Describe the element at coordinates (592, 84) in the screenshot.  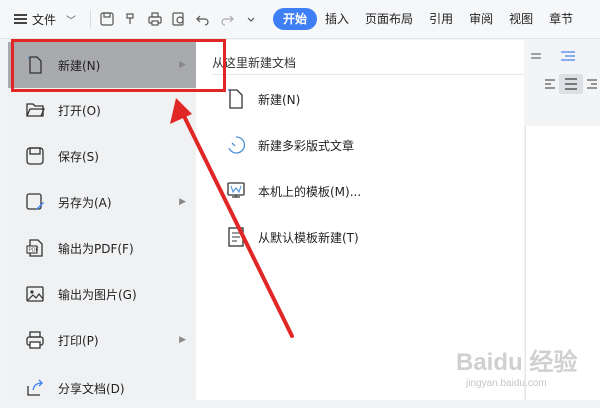
I see `align-right-icon` at that location.